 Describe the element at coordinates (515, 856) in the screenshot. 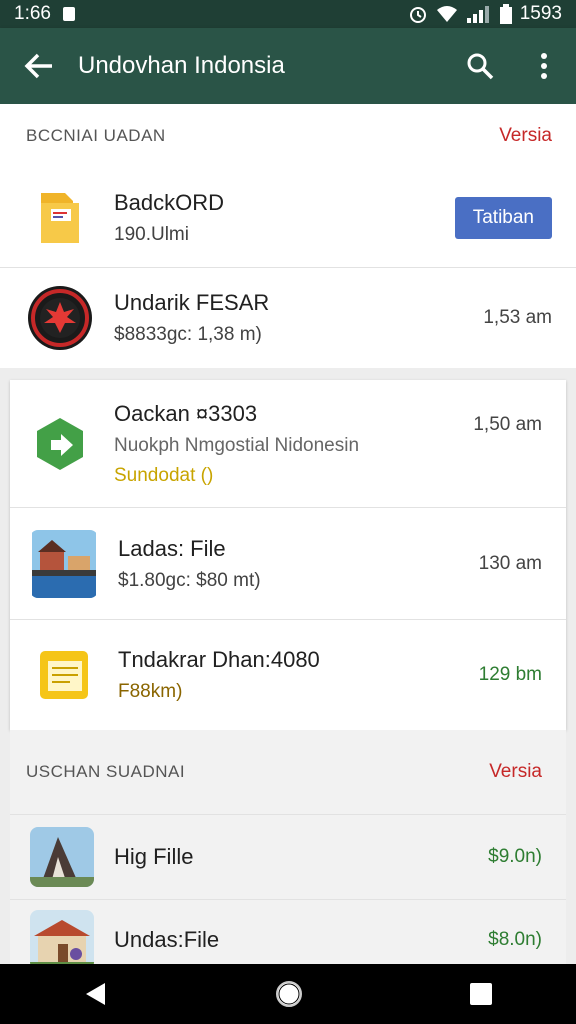

I see `item-price: $9.0n)` at that location.